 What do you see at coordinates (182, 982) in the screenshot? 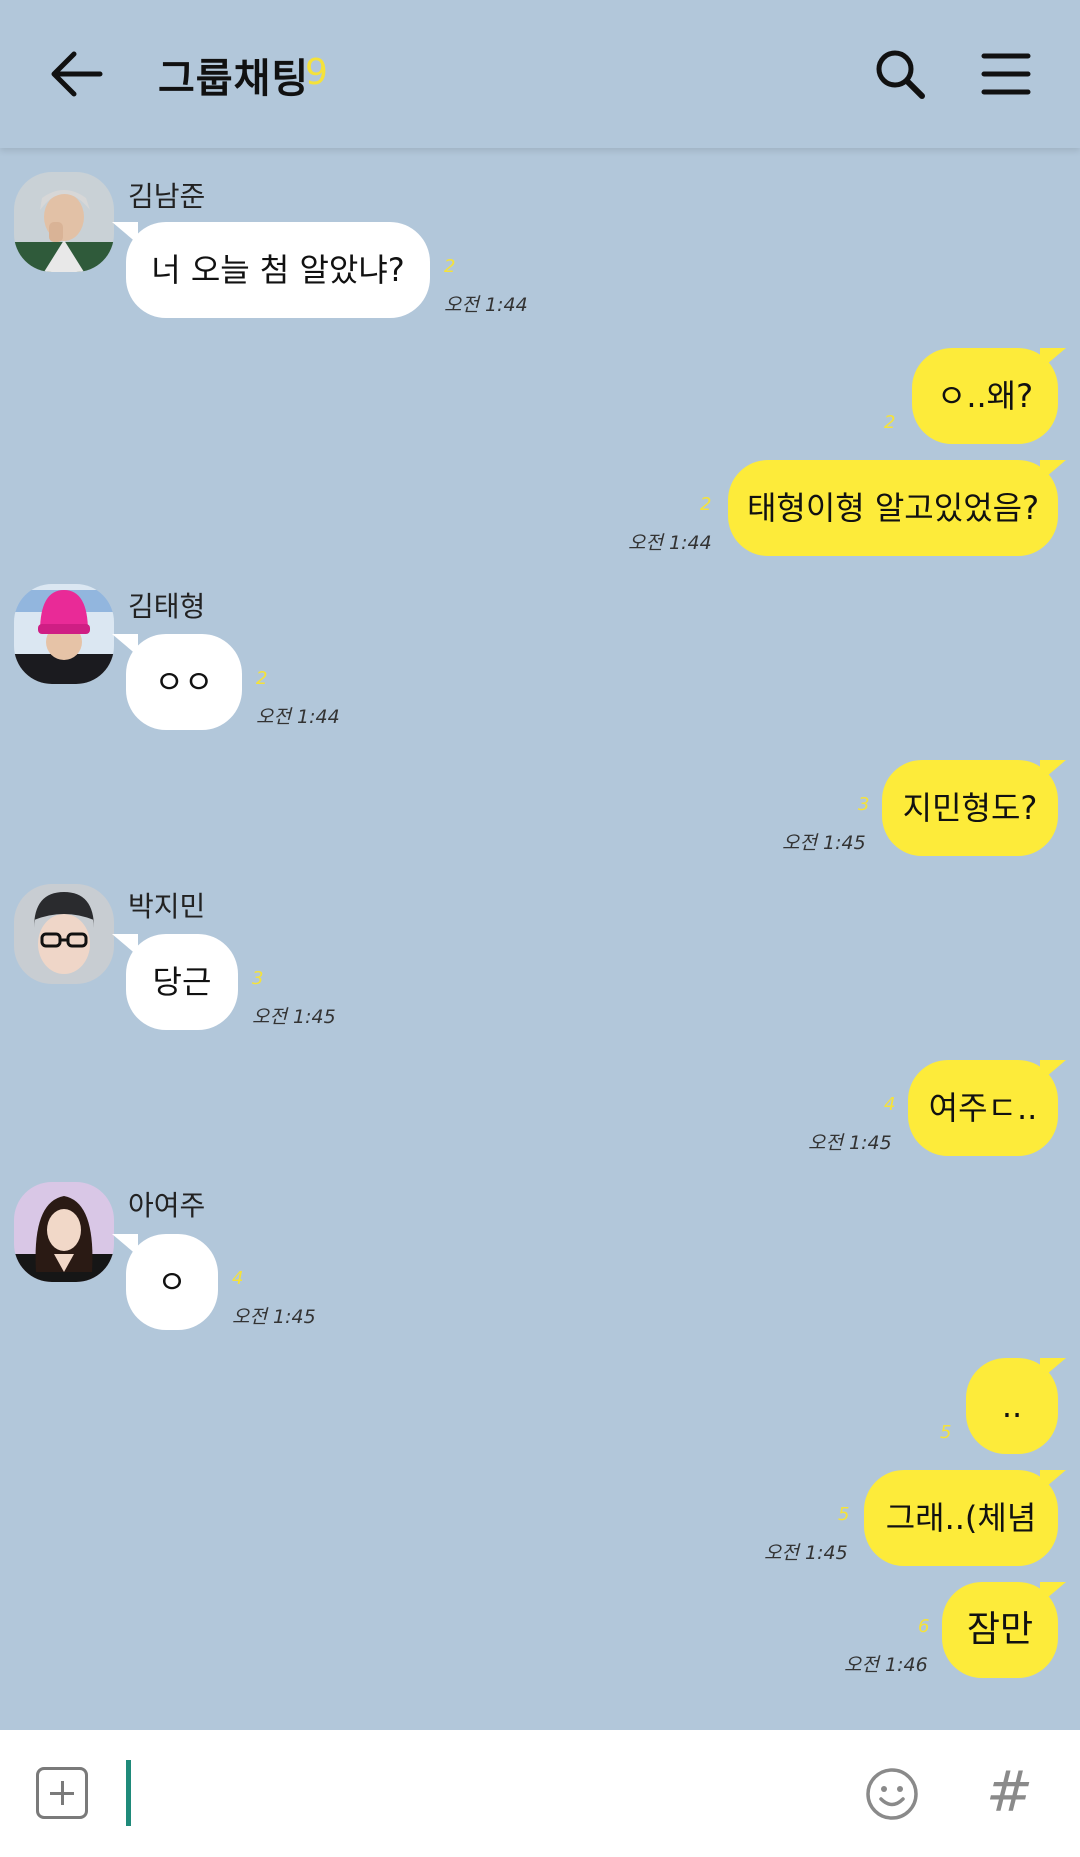
I see `message-bubble: 당근` at bounding box center [182, 982].